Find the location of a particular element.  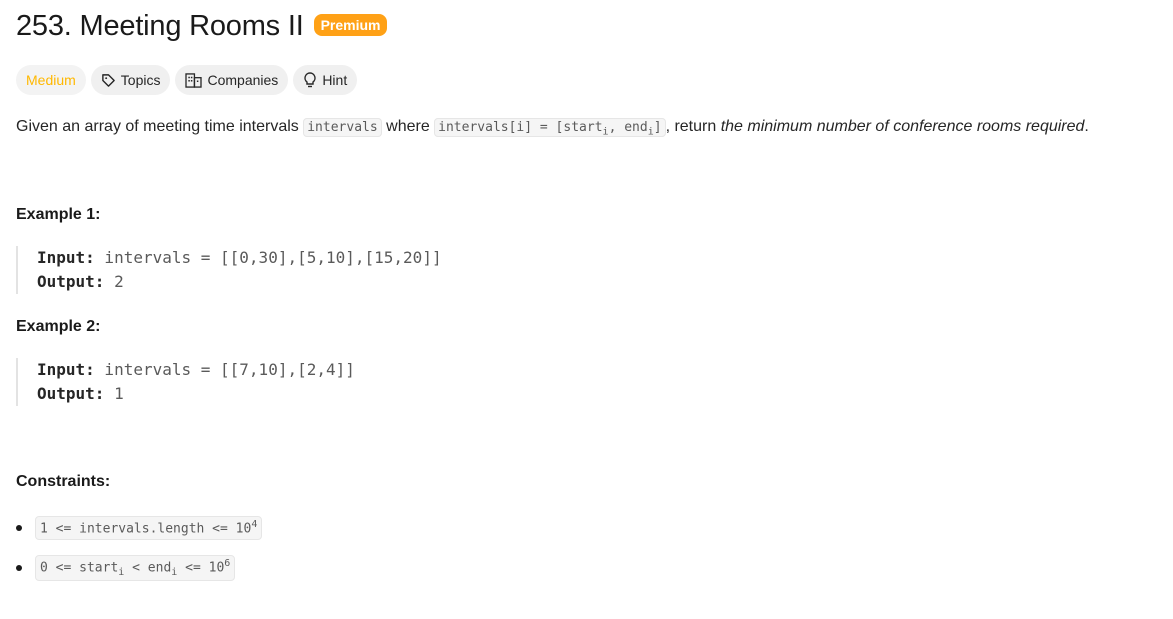

code-interval-def: intervals[i] = [starti, endi] is located at coordinates (550, 128).